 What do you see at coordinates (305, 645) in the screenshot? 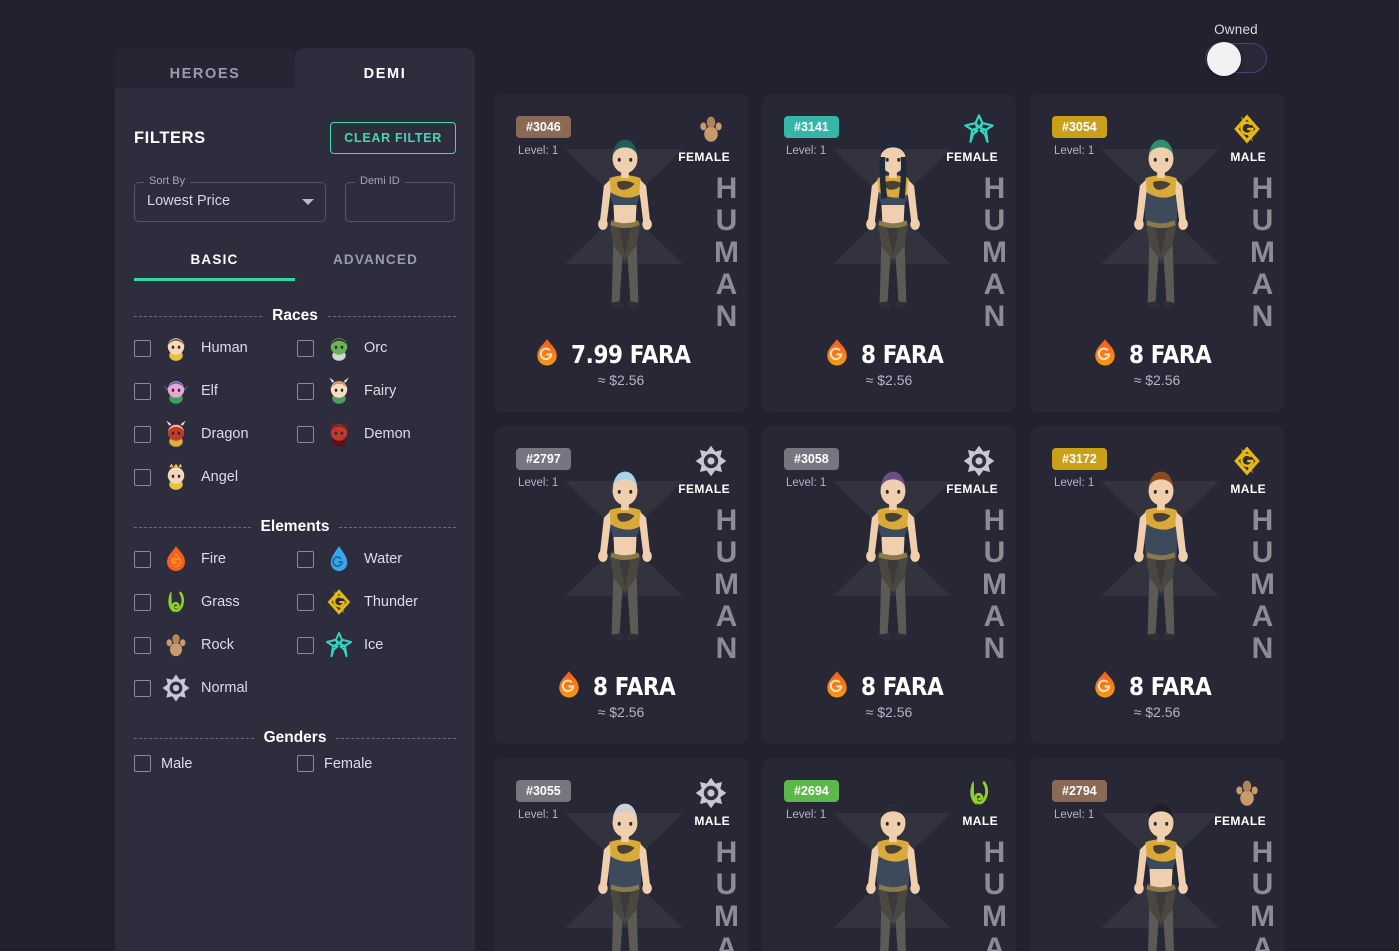
I see `checkbox-ice` at bounding box center [305, 645].